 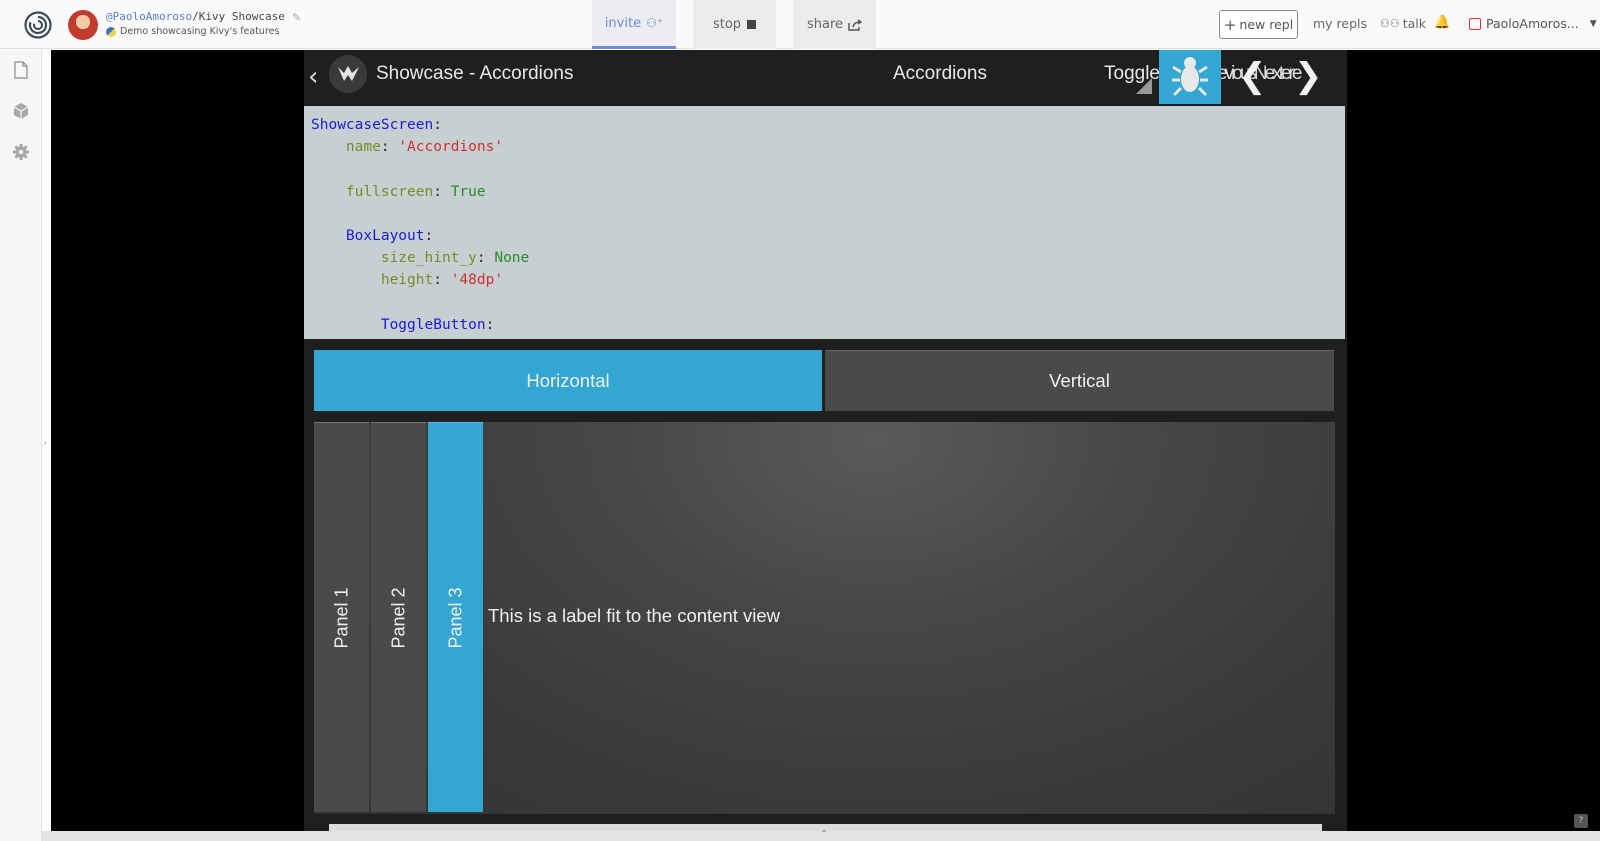 What do you see at coordinates (296, 17) in the screenshot?
I see `edit-pencil-icon: ✎` at bounding box center [296, 17].